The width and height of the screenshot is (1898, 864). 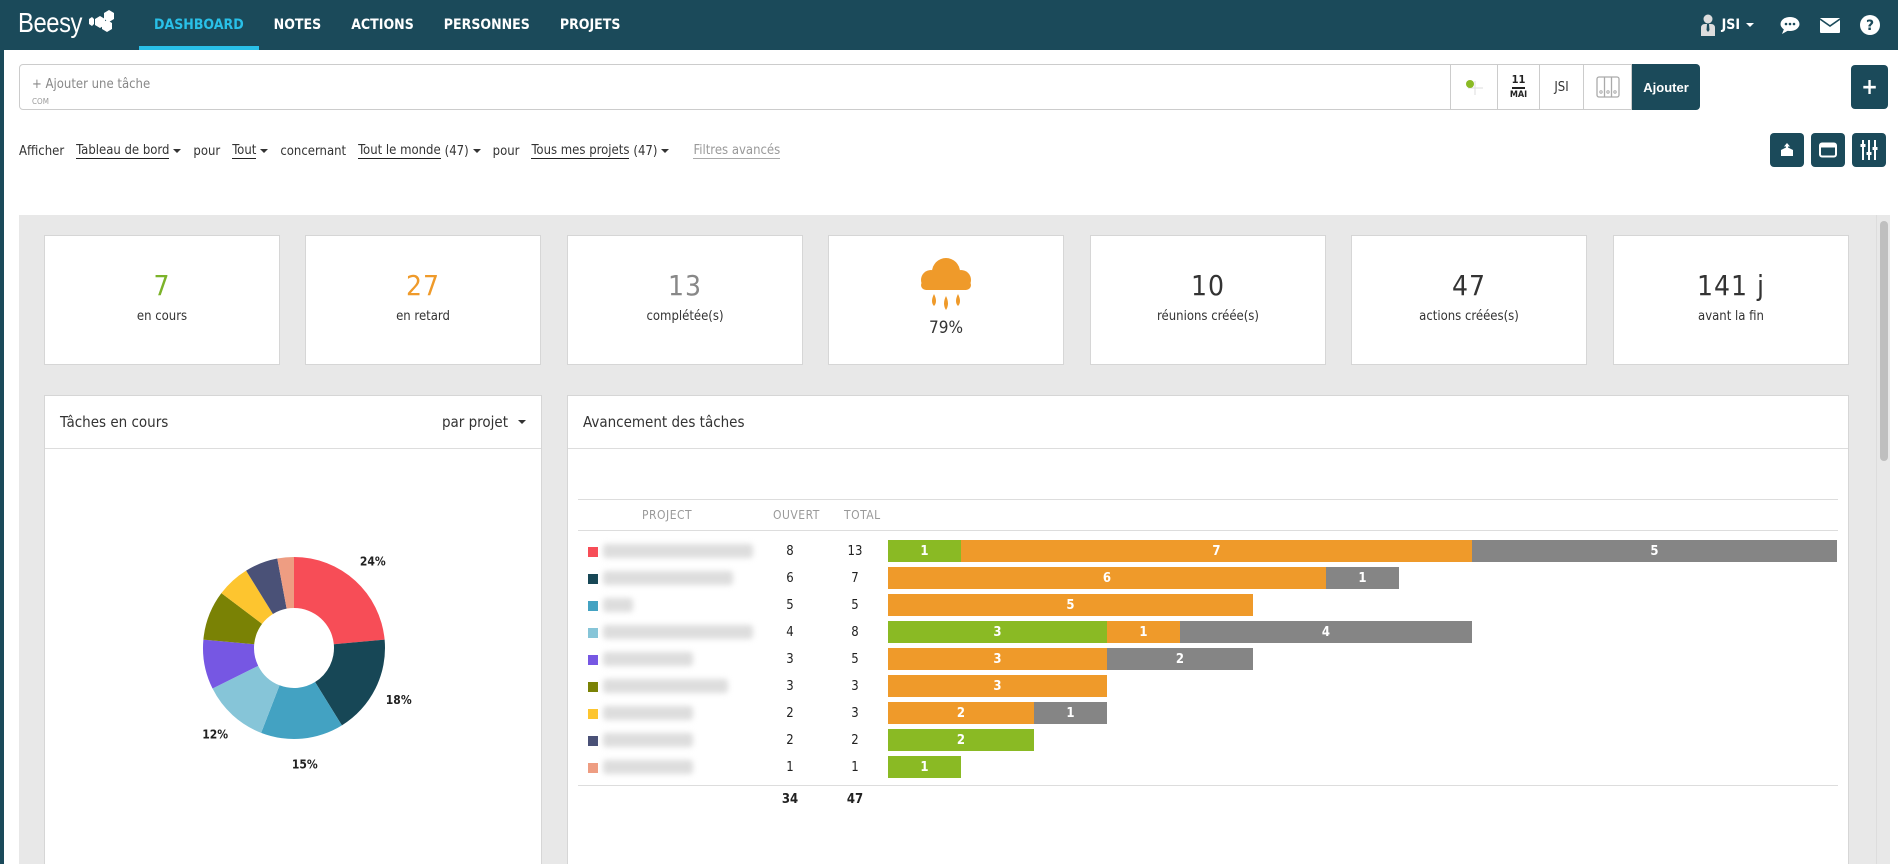 What do you see at coordinates (1731, 300) in the screenshot?
I see `kpi-days-left: 141 j avant la fin` at bounding box center [1731, 300].